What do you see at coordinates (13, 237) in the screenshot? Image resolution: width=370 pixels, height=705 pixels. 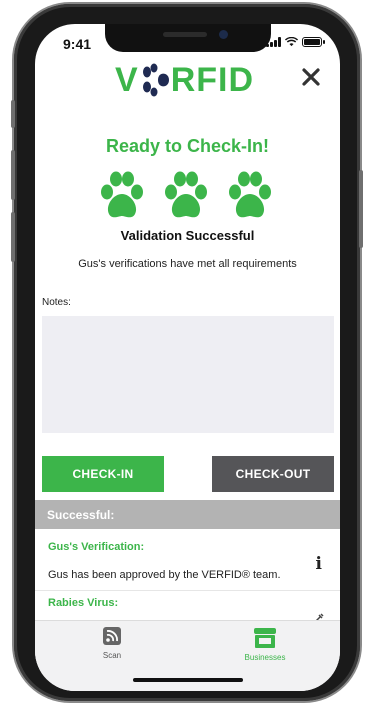 I see `volume-down-button` at bounding box center [13, 237].